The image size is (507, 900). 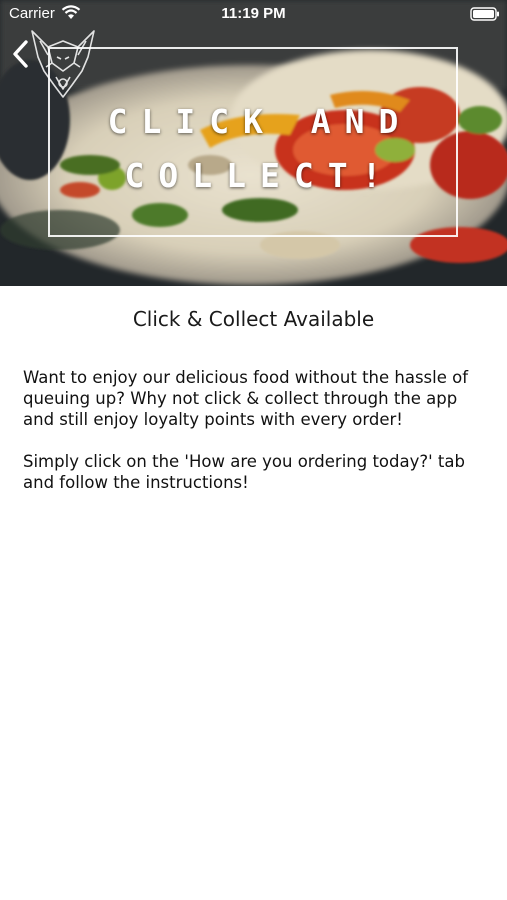 I want to click on battery-icon, so click(x=485, y=16).